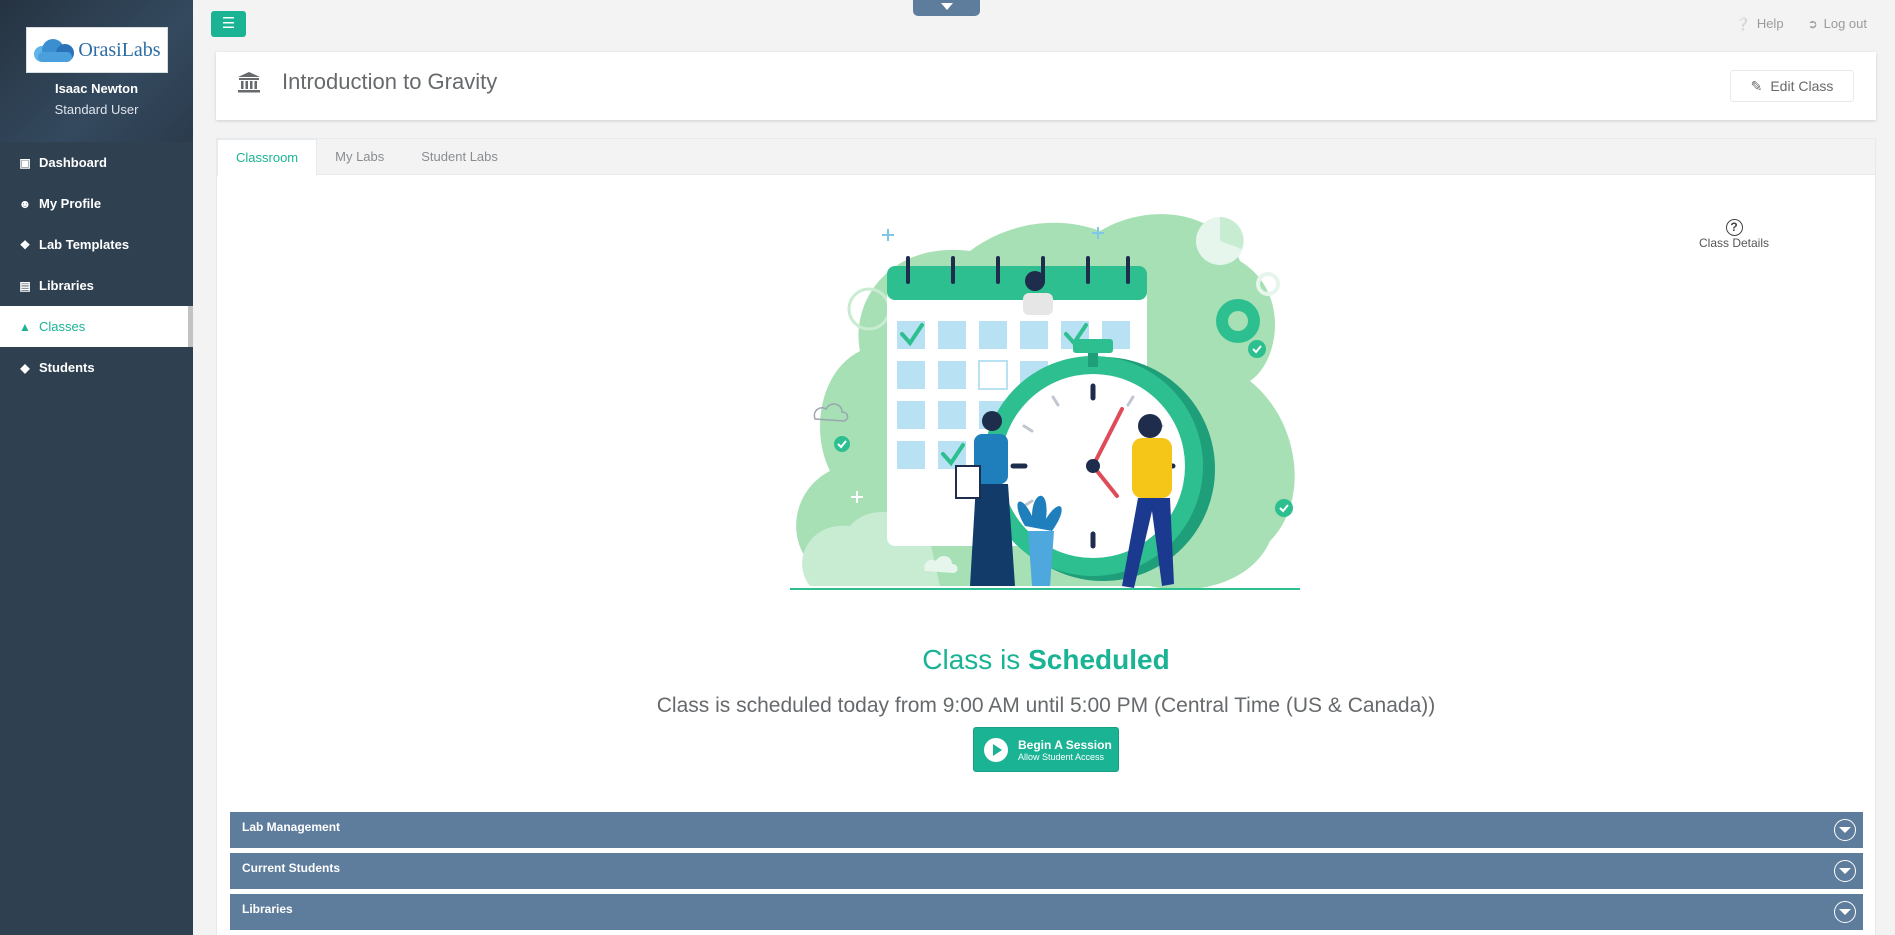 Image resolution: width=1895 pixels, height=935 pixels. I want to click on institution-icon, so click(249, 82).